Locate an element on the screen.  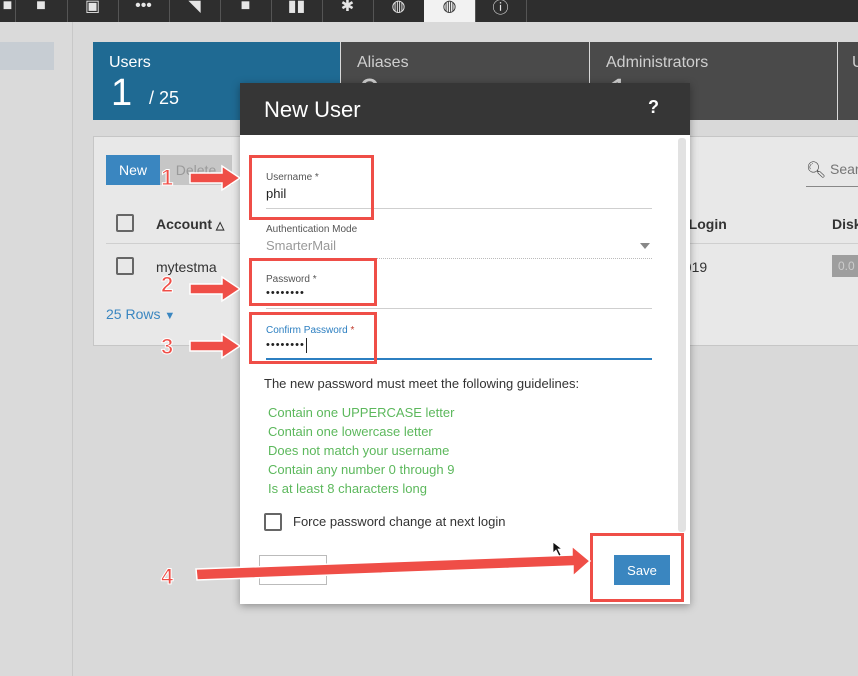
annotation-step-3: 3 is located at coordinates (167, 347).